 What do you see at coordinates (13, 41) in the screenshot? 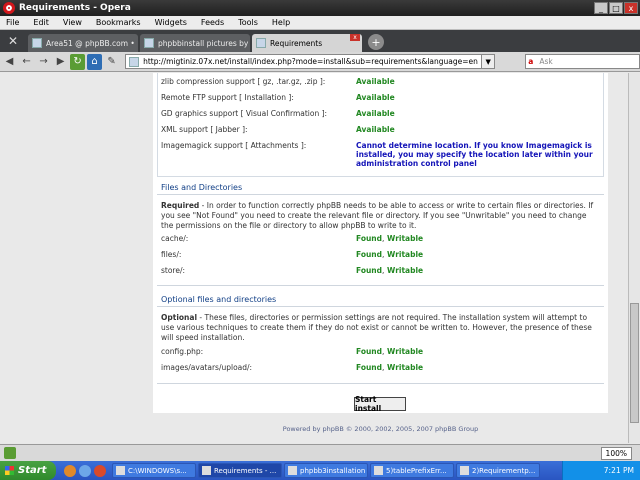
I see `tools-wrench-icon: ✕` at bounding box center [13, 41].